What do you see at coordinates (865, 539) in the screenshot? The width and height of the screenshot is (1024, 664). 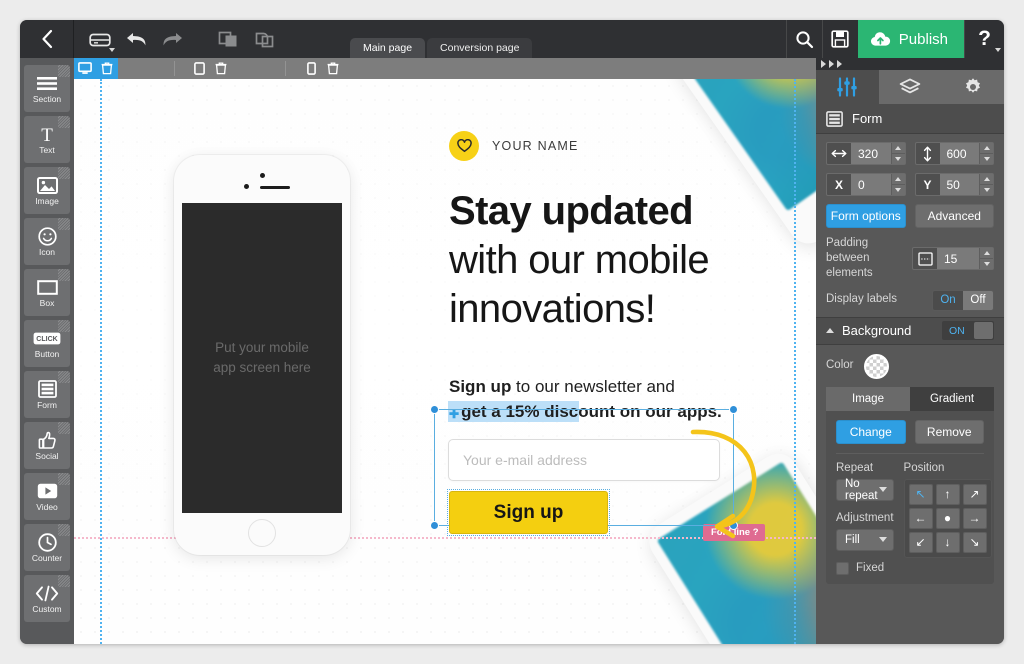 I see `adjustment-select: Fill` at bounding box center [865, 539].